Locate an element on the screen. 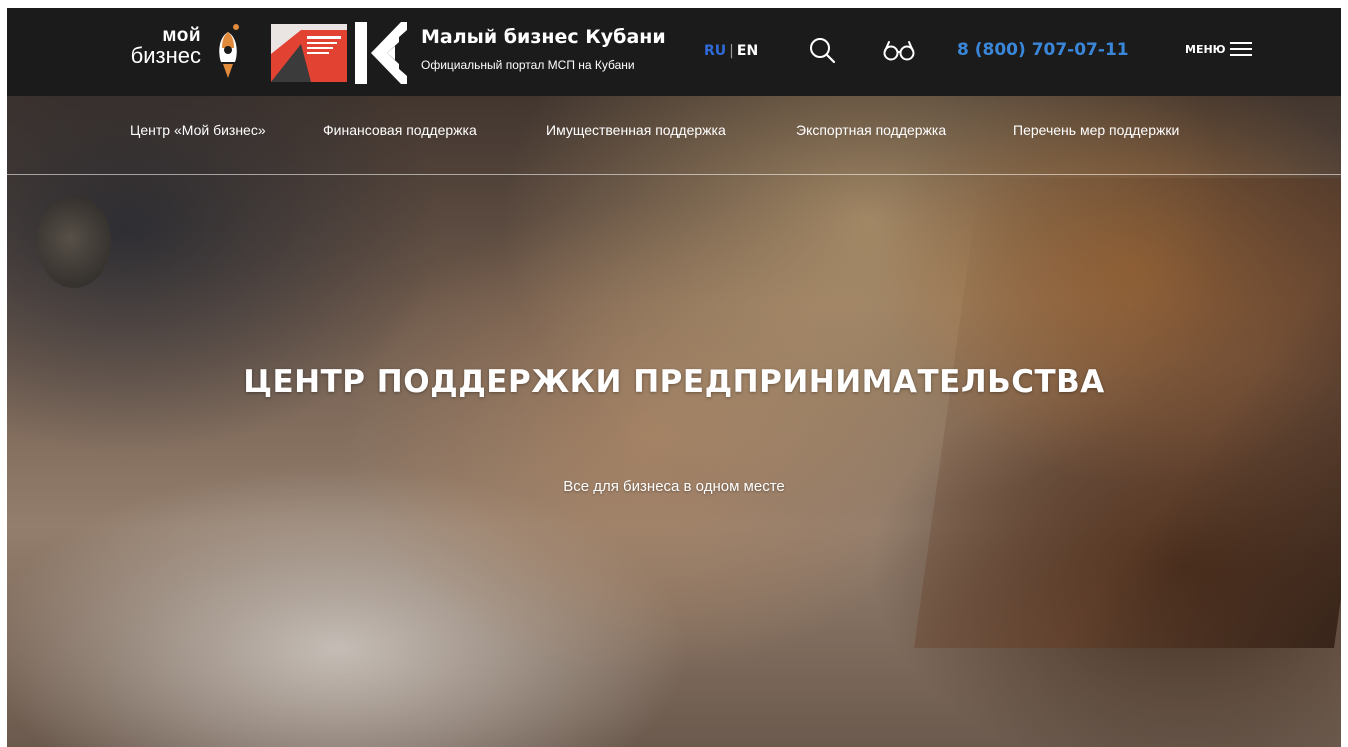 This screenshot has width=1348, height=747. rocket-icon is located at coordinates (228, 52).